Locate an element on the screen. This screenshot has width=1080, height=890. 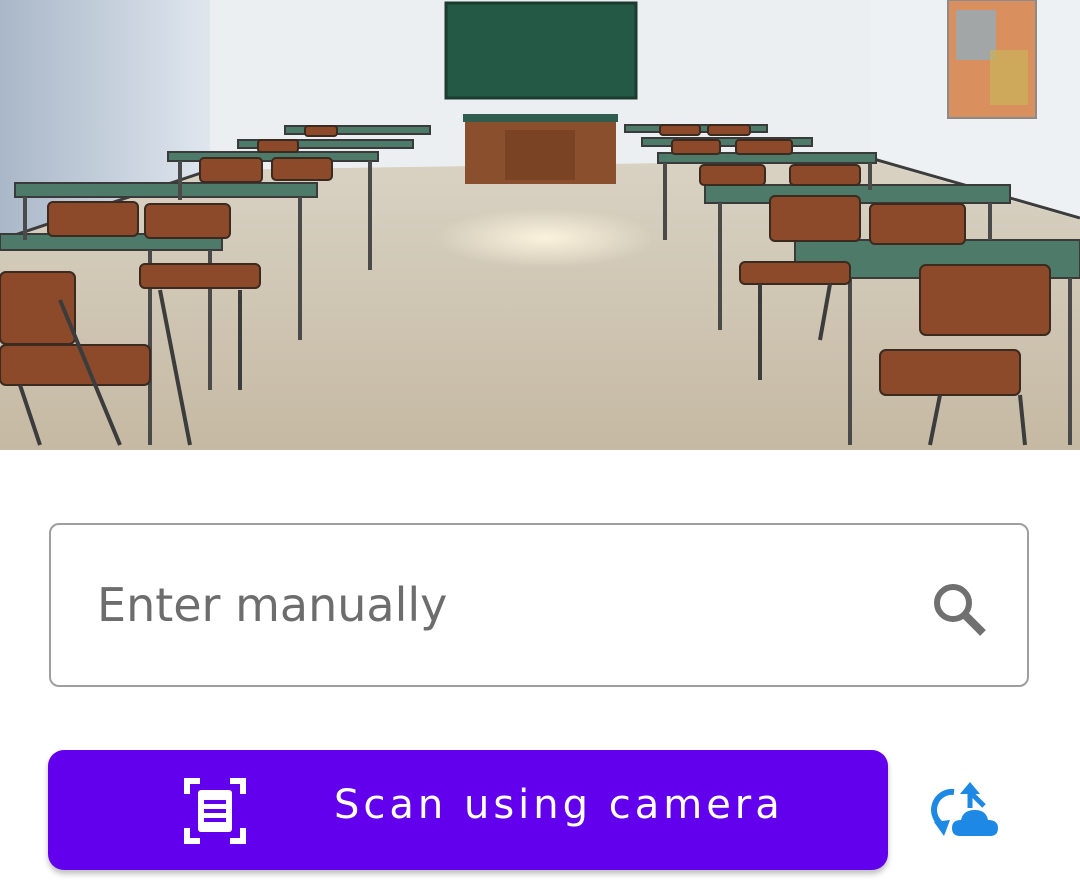
scan-using-camera-button: Scan using camera is located at coordinates (468, 810).